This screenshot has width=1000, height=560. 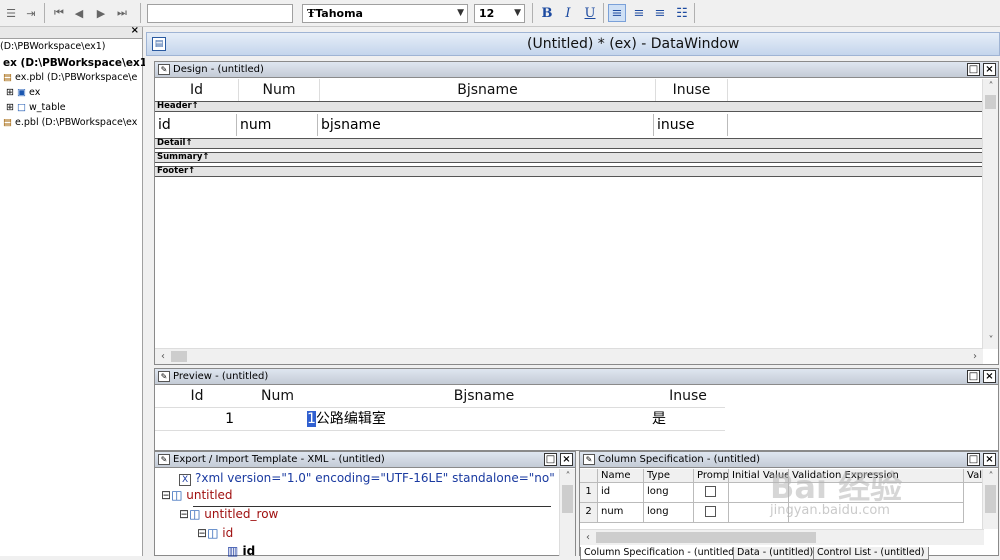 I want to click on header-bjsname: Bjsname, so click(x=488, y=90).